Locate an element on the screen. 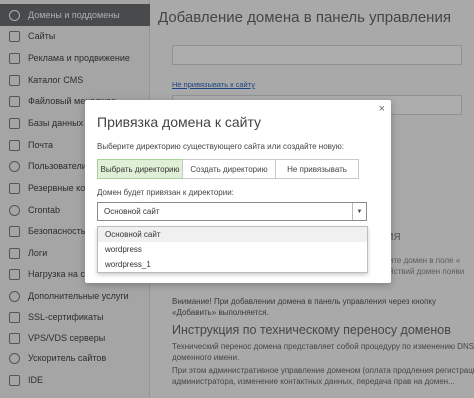  close-icon: × is located at coordinates (382, 109).